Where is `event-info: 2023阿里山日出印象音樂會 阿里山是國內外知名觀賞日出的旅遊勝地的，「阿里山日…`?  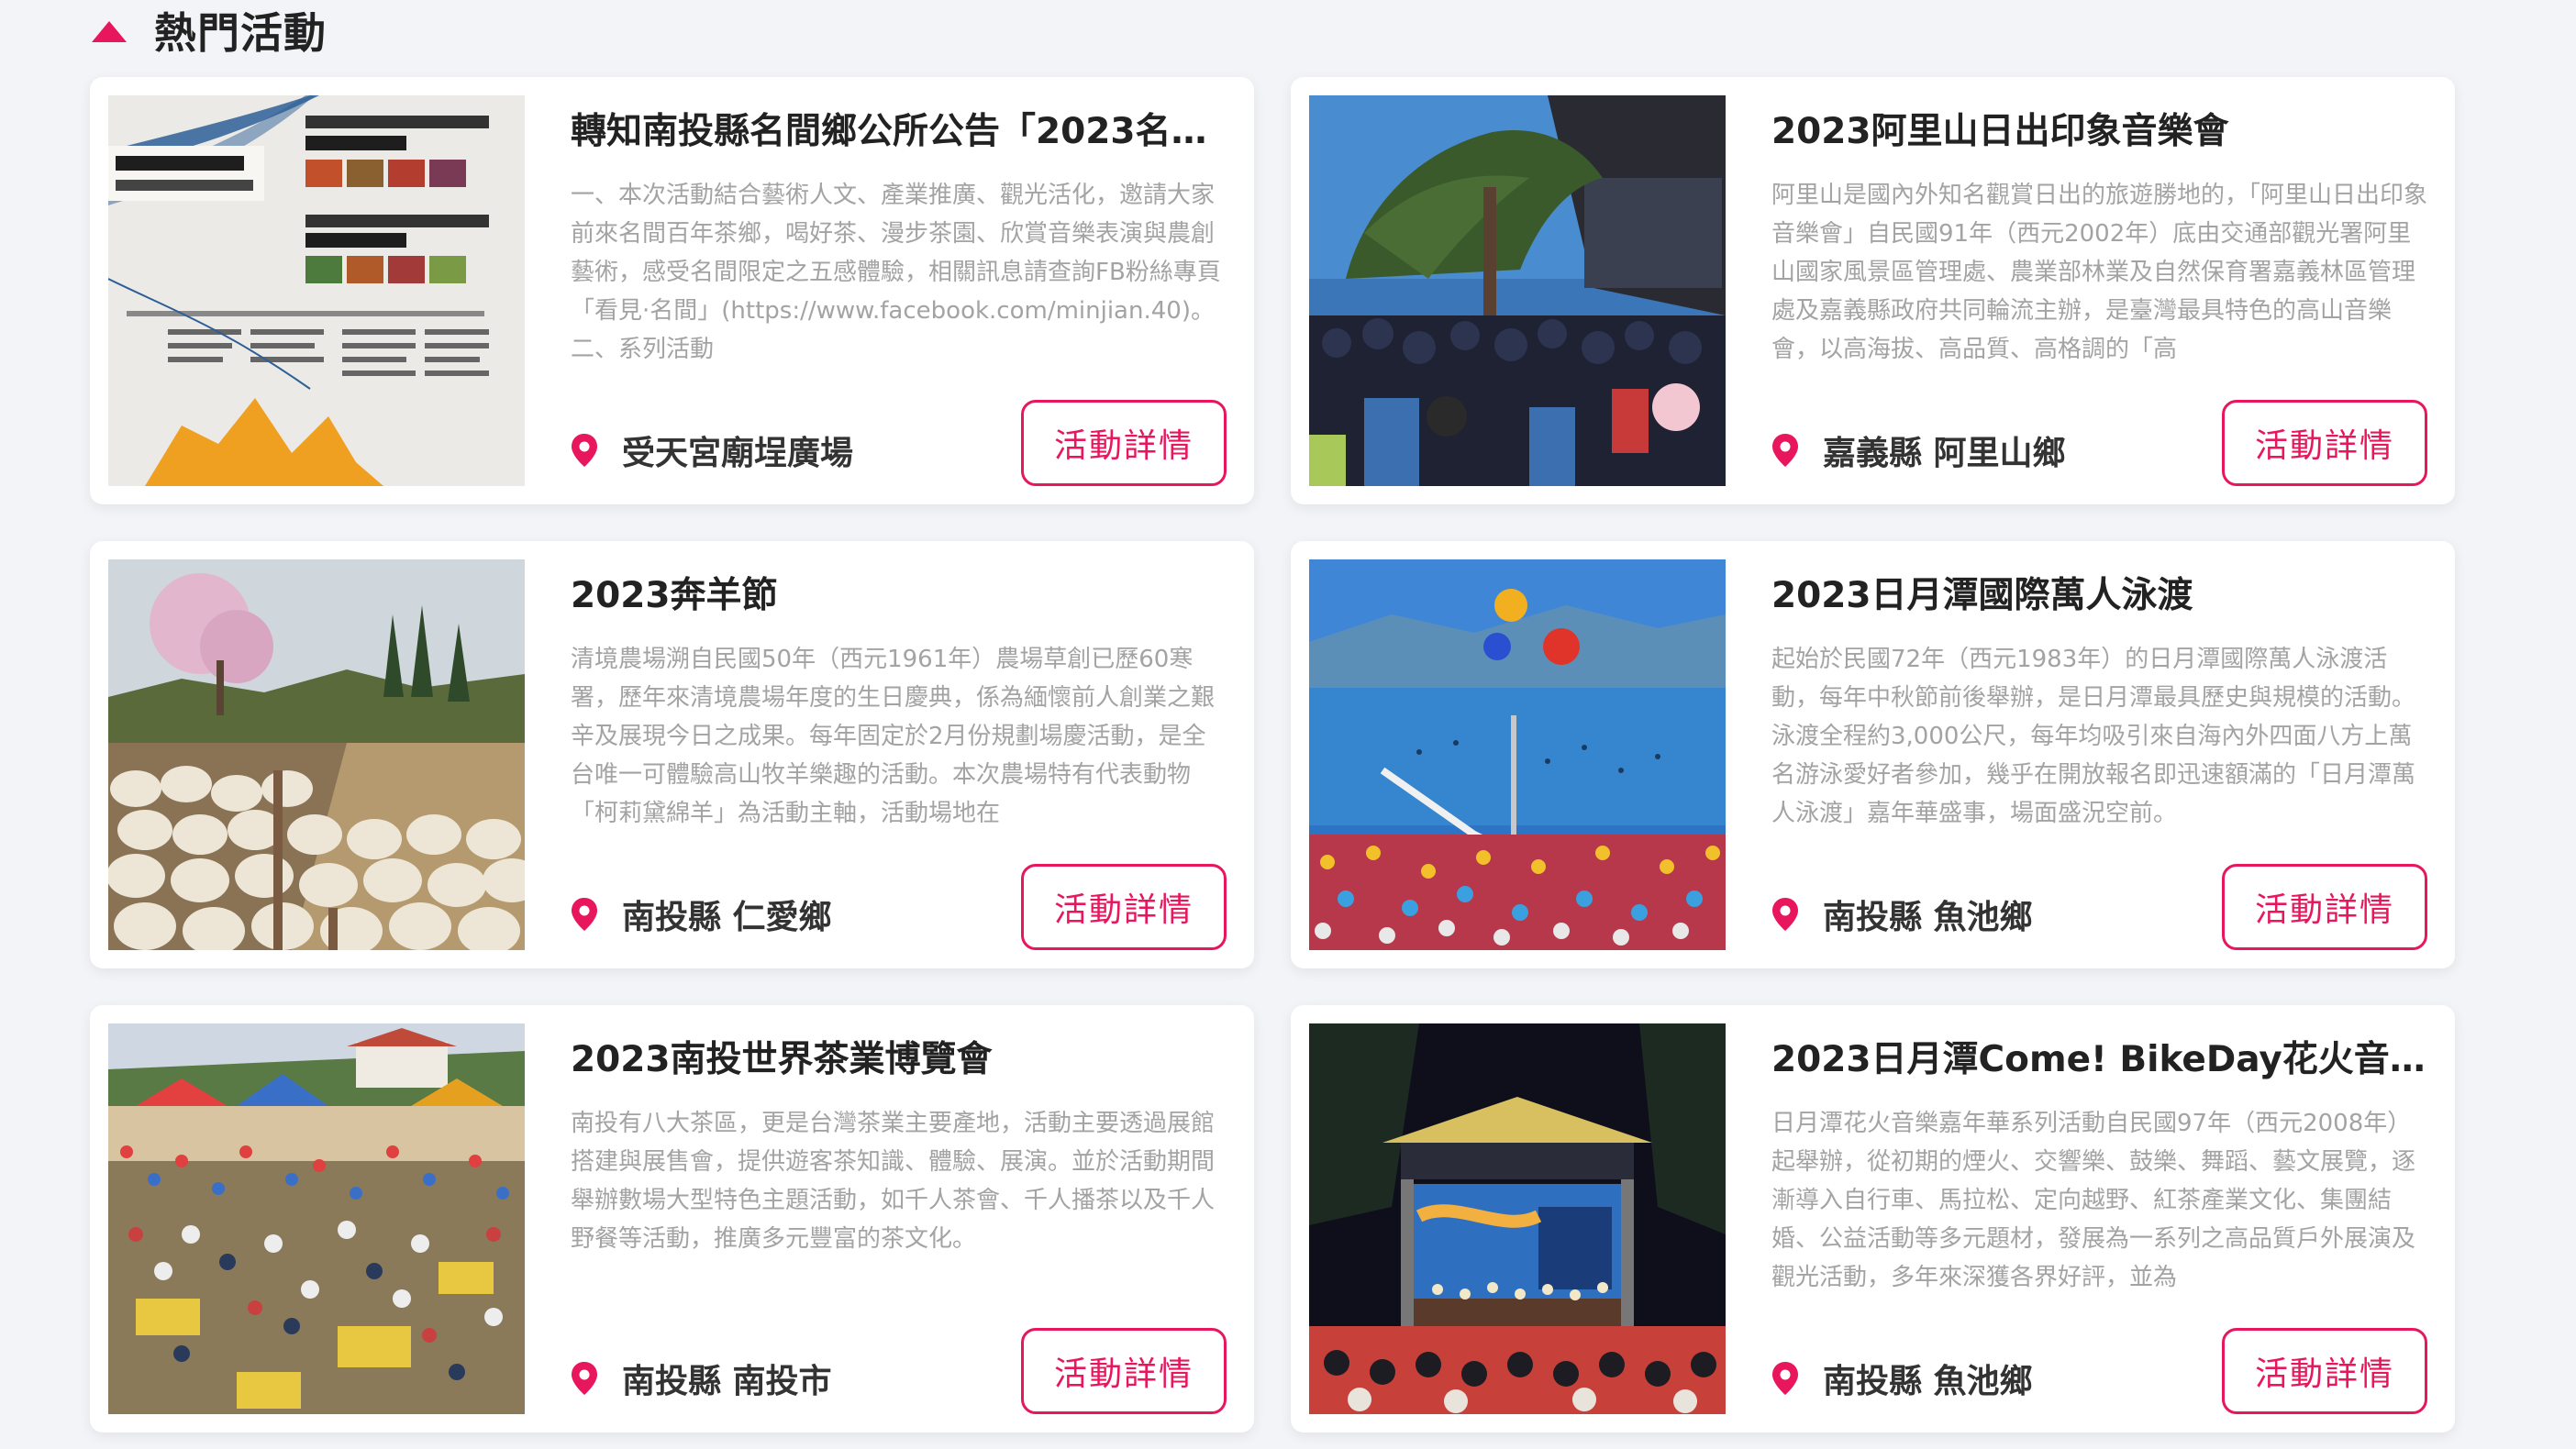 event-info: 2023阿里山日出印象音樂會 阿里山是國內外知名觀賞日出的旅遊勝地的，「阿里山日… is located at coordinates (2099, 237).